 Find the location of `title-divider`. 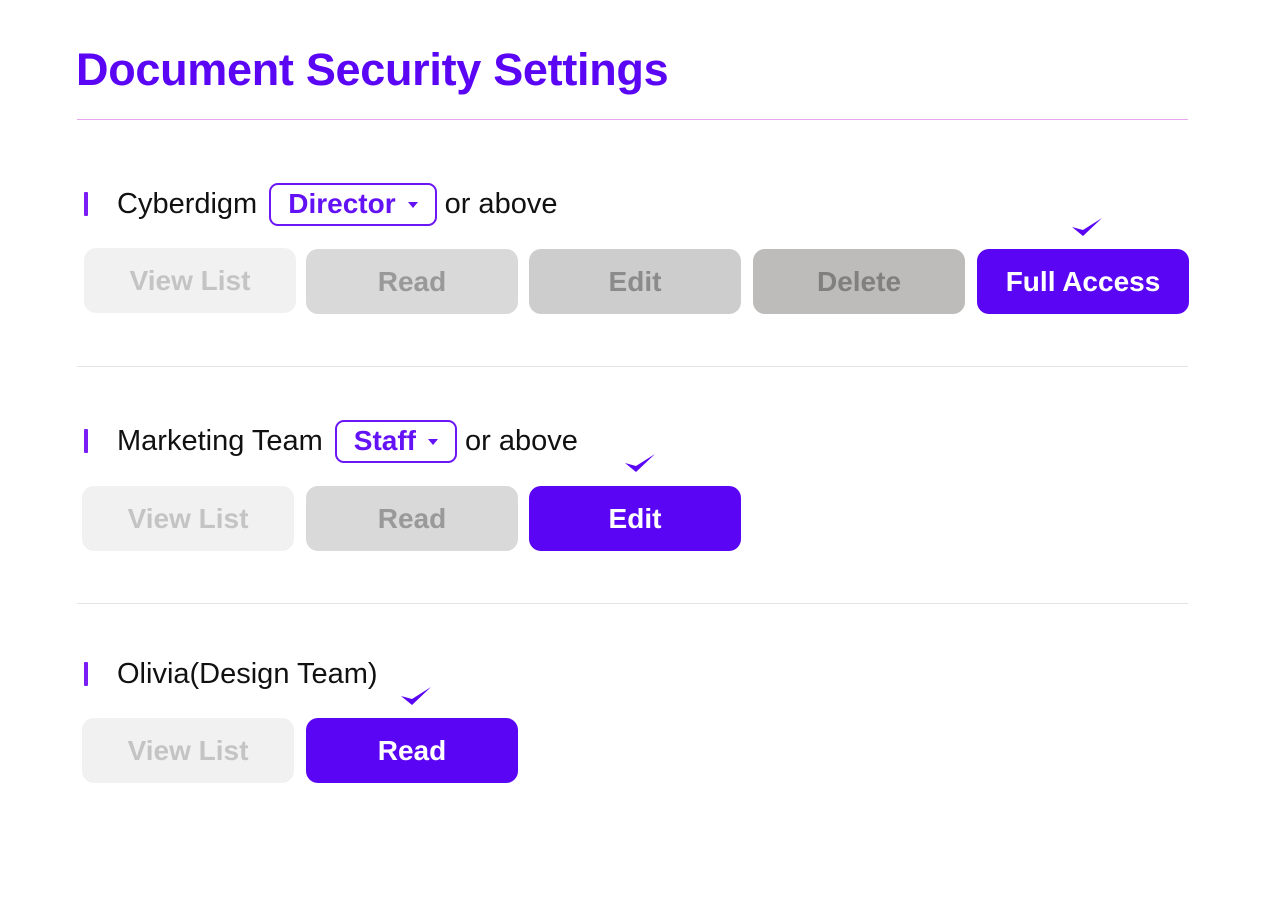

title-divider is located at coordinates (632, 119).